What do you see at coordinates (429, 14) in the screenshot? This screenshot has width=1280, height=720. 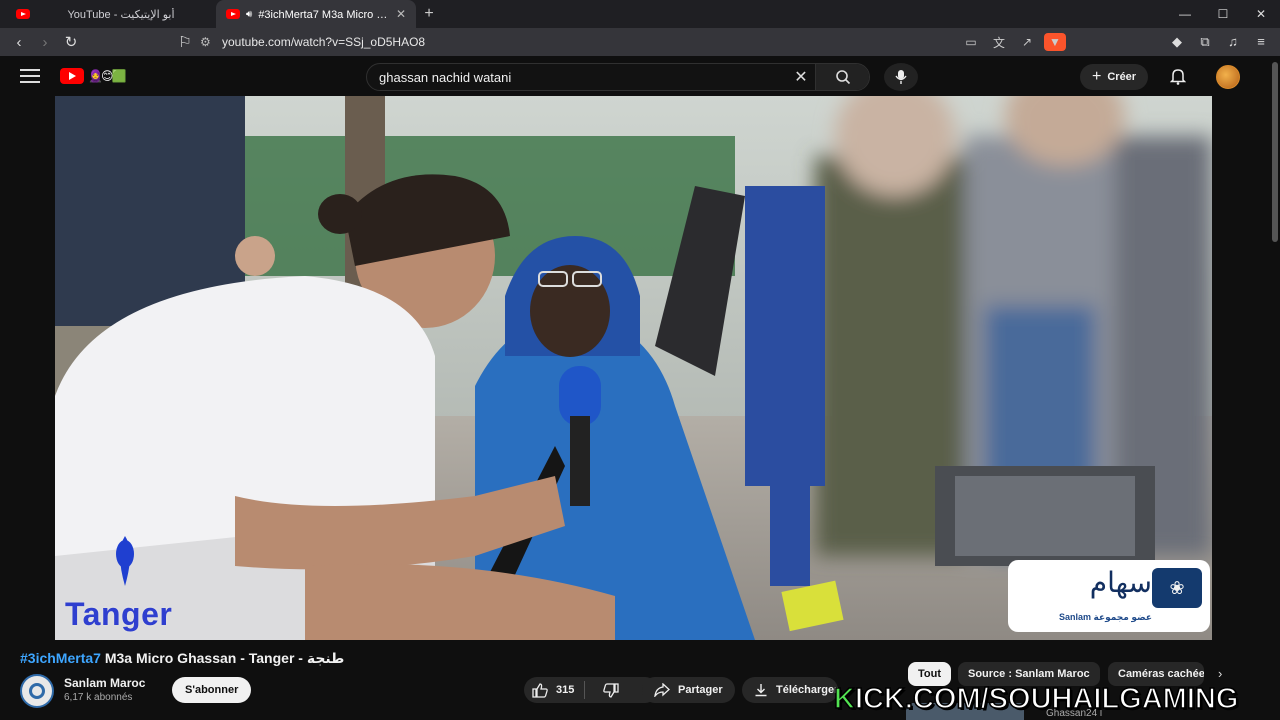 I see `new-tab-button: +` at bounding box center [429, 14].